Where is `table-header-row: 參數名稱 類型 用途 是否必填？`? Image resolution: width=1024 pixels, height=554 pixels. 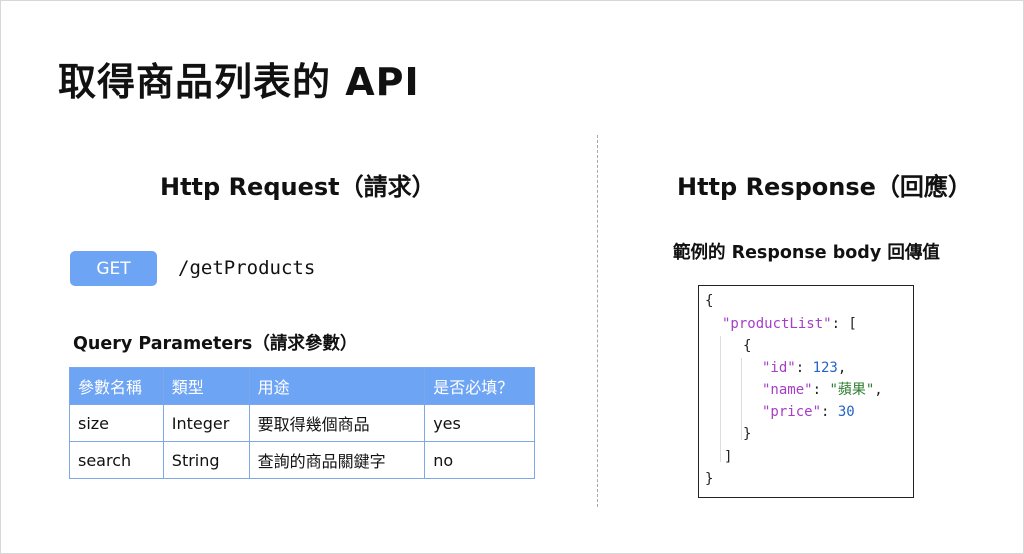 table-header-row: 參數名稱 類型 用途 是否必填？ is located at coordinates (302, 386).